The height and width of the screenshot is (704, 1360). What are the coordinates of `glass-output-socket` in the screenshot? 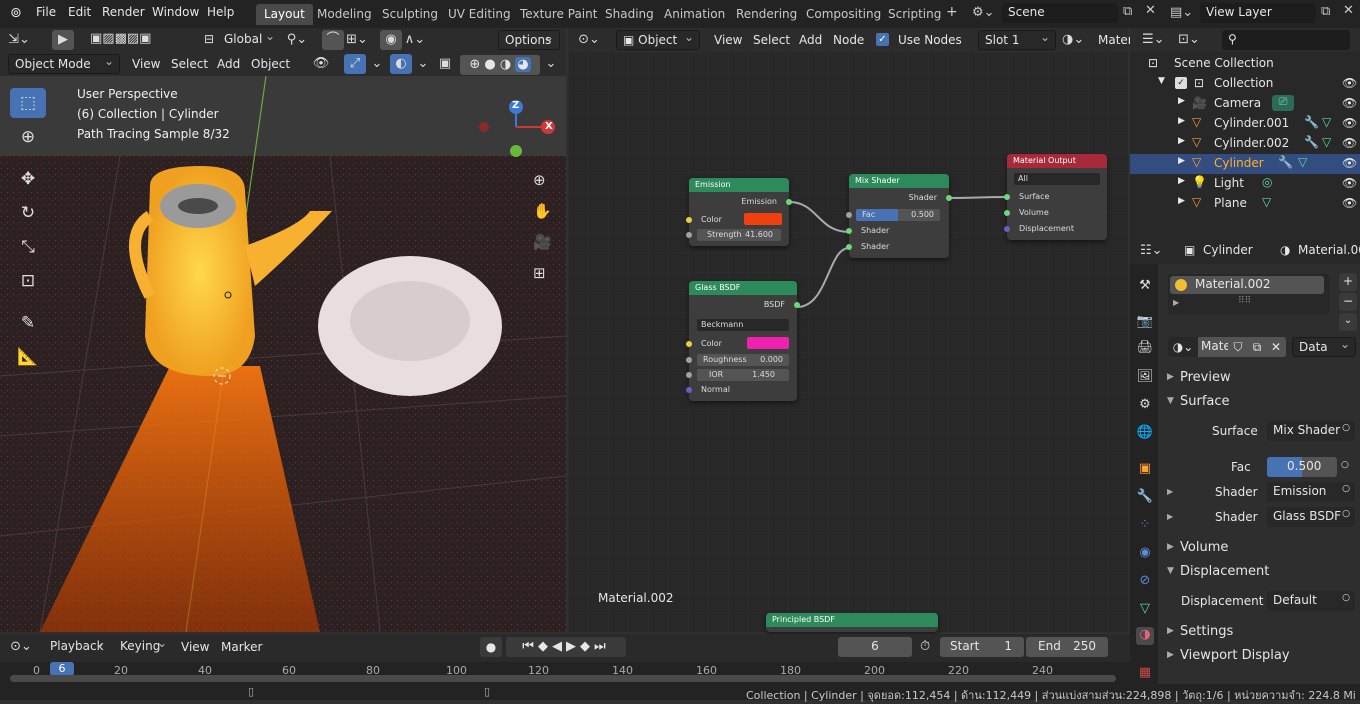 It's located at (797, 305).